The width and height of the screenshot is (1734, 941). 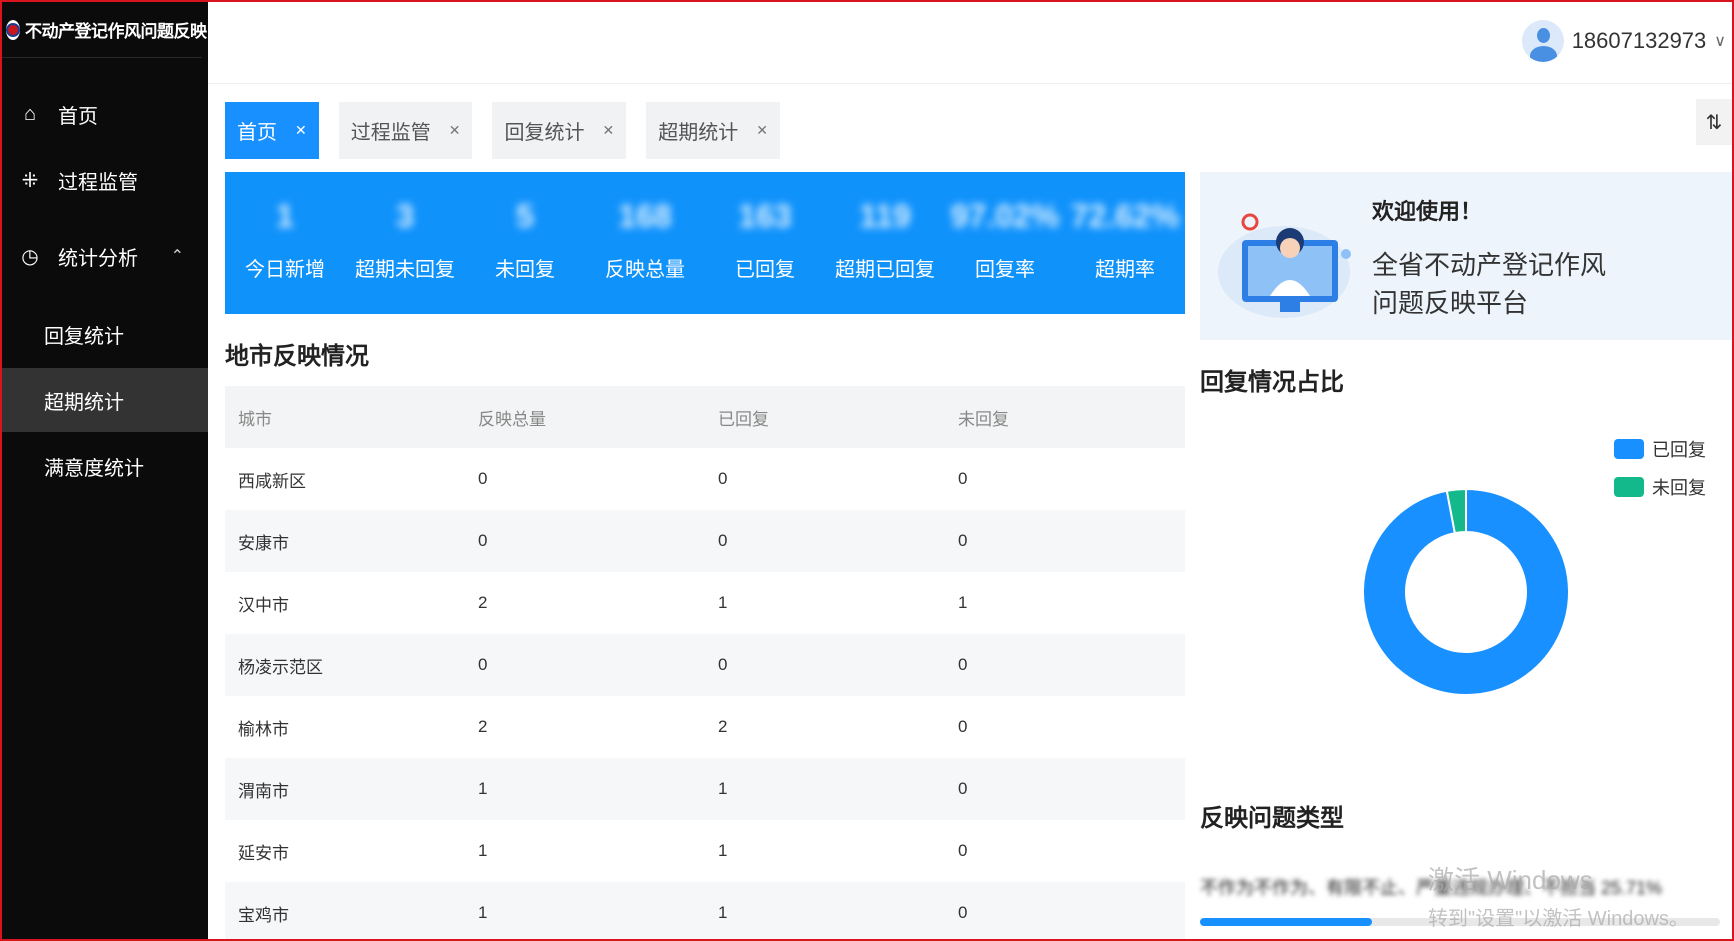 I want to click on sidebar-item-process: ⁜ 过程监管, so click(x=105, y=180).